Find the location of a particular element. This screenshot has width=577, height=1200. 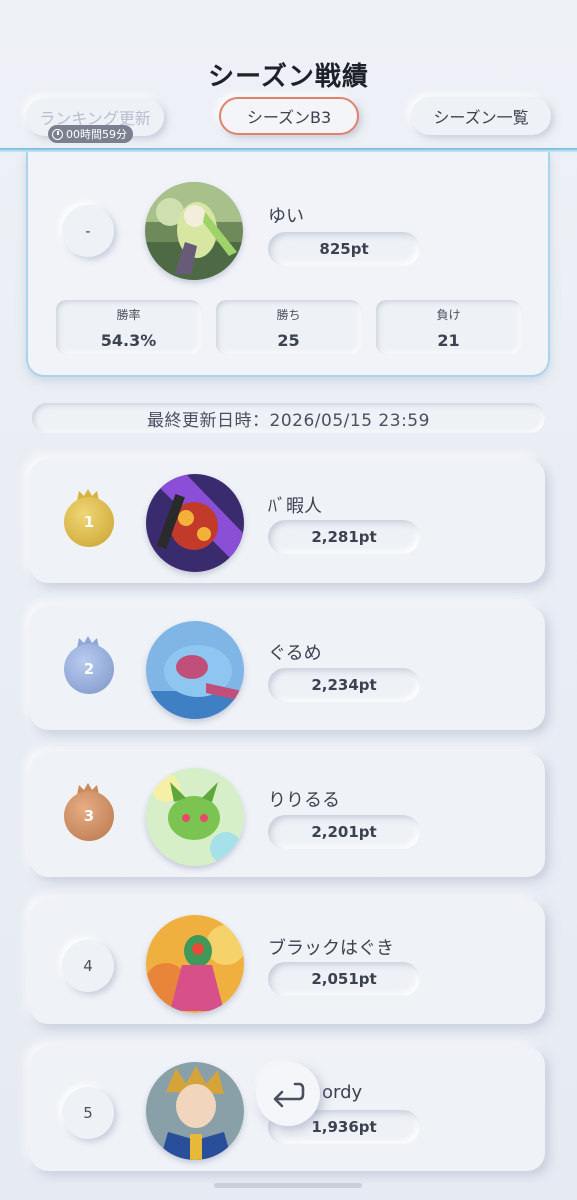

stat-value: 21 is located at coordinates (448, 340).